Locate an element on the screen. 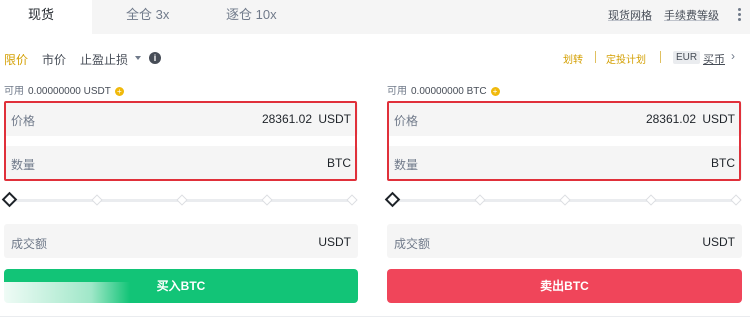 The image size is (750, 320). fee-level-link: 手续费等级 is located at coordinates (691, 15).